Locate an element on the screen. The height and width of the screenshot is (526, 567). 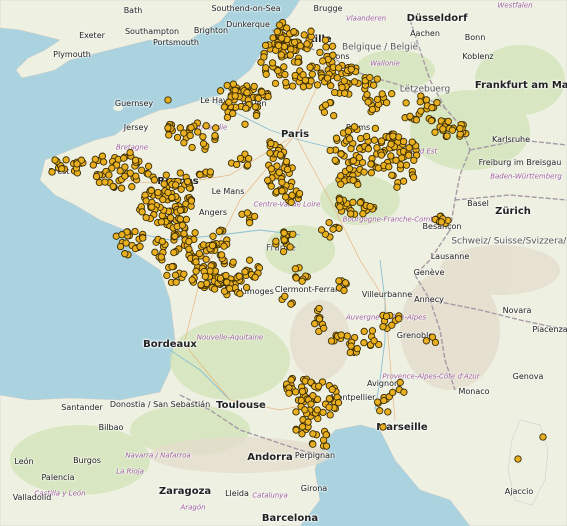
city-label: Koblenz is located at coordinates (478, 56).